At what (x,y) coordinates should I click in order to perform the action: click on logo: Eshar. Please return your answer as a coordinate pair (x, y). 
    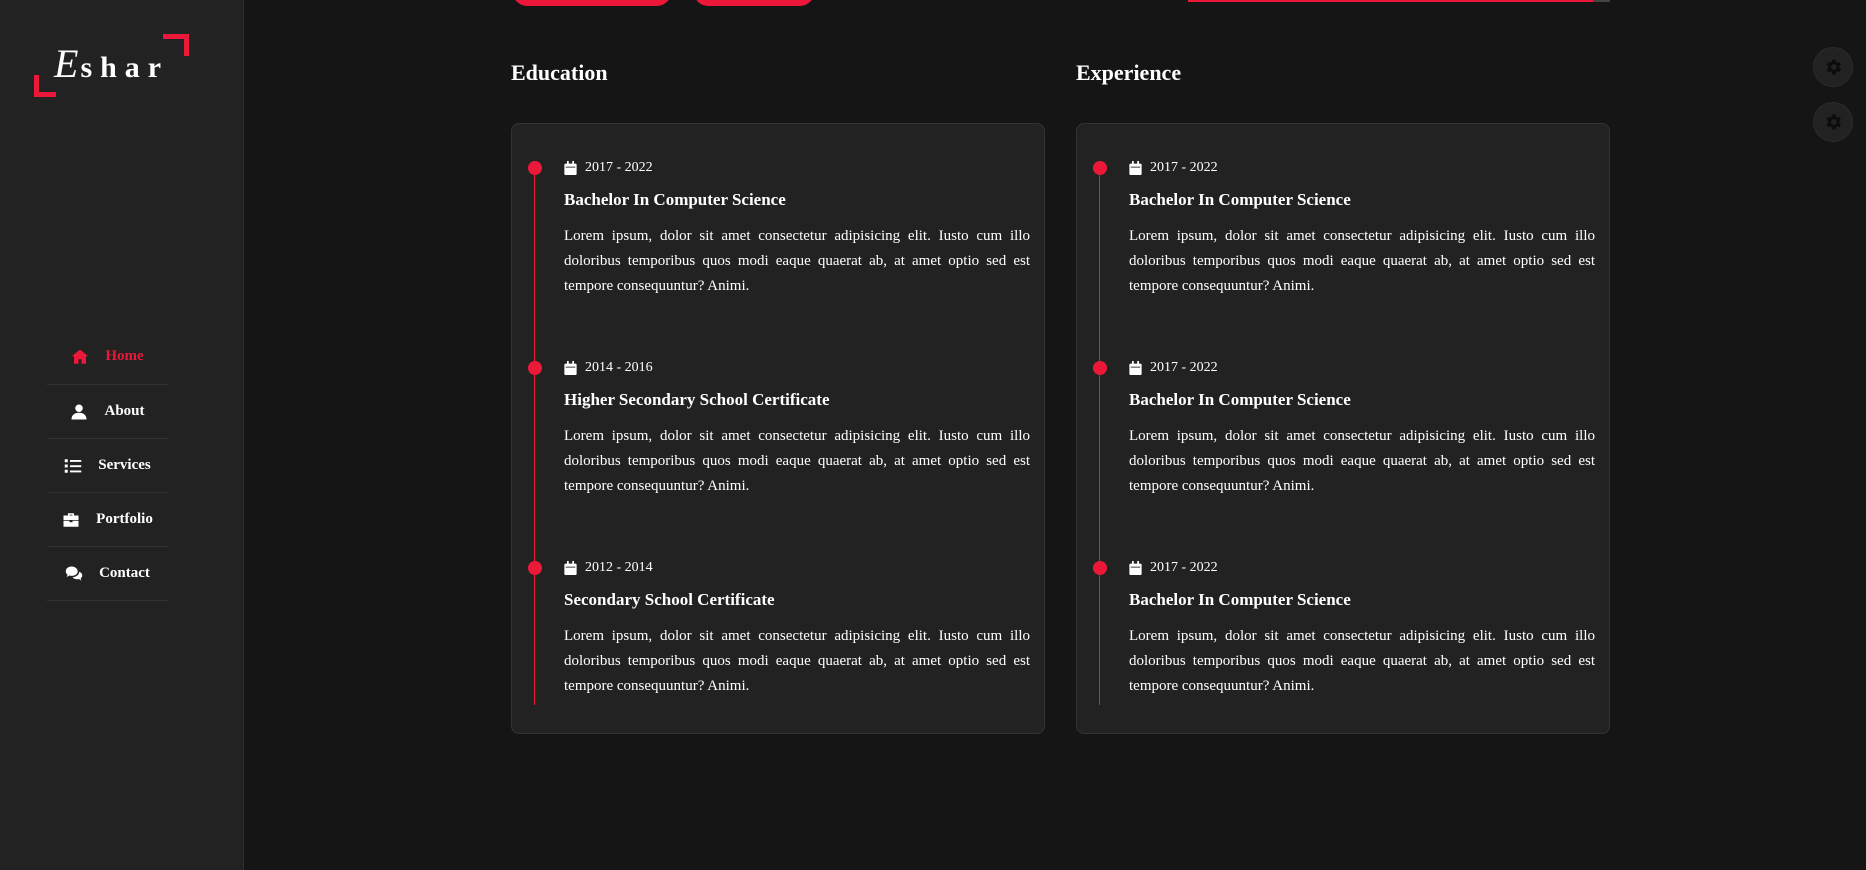
    Looking at the image, I should click on (111, 67).